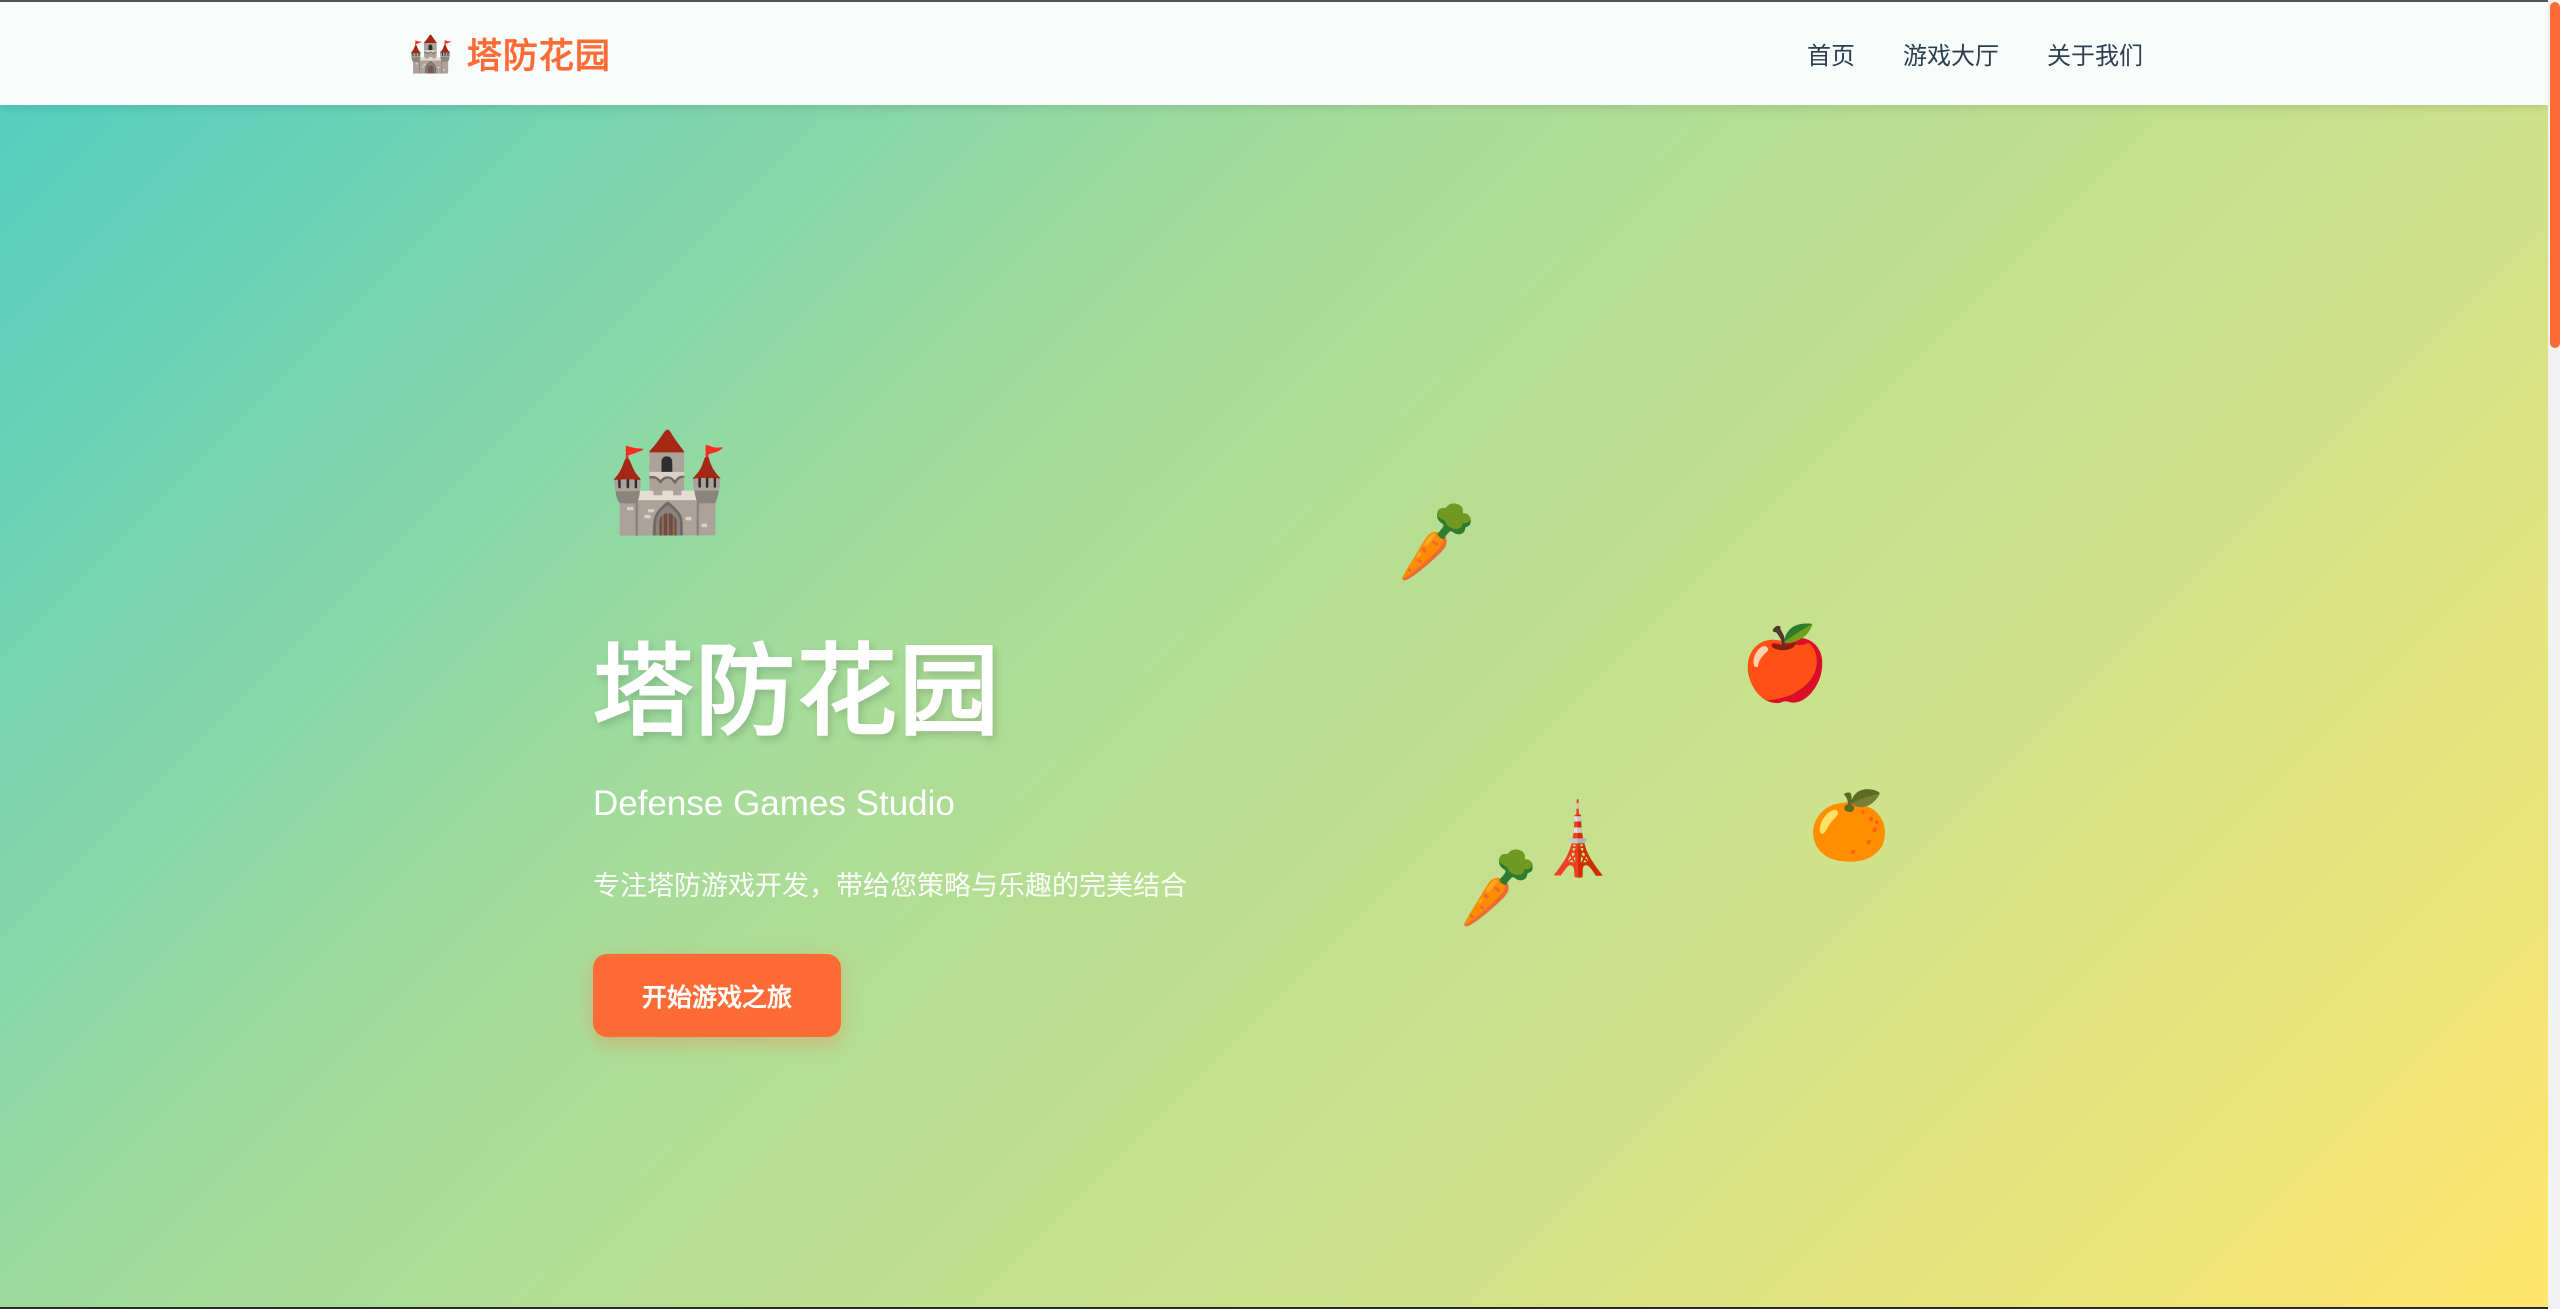  Describe the element at coordinates (2095, 53) in the screenshot. I see `nav-link-about-us: 关于我们` at that location.